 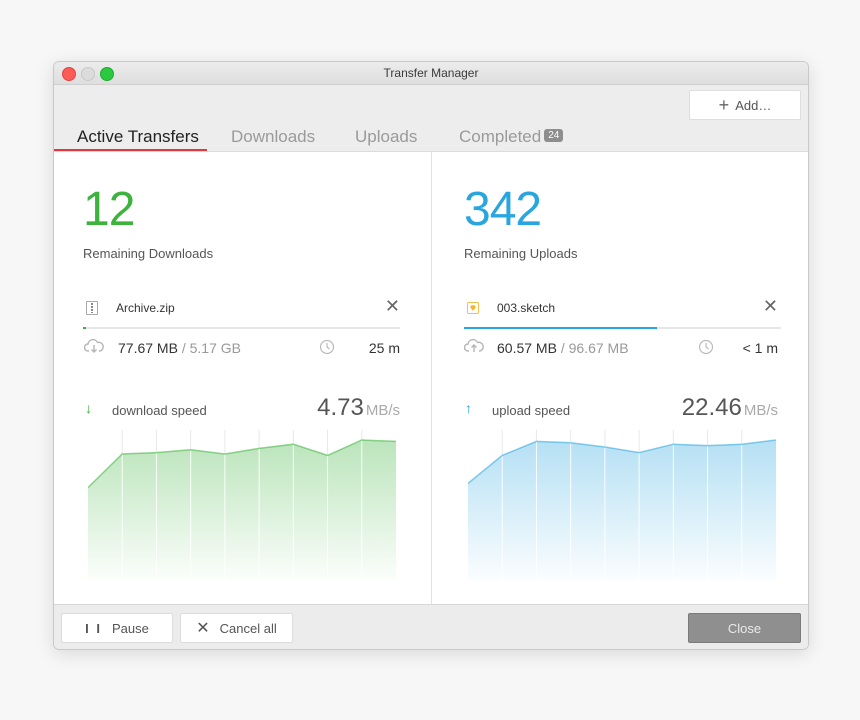 I want to click on cancel-download-icon: ✕, so click(x=392, y=306).